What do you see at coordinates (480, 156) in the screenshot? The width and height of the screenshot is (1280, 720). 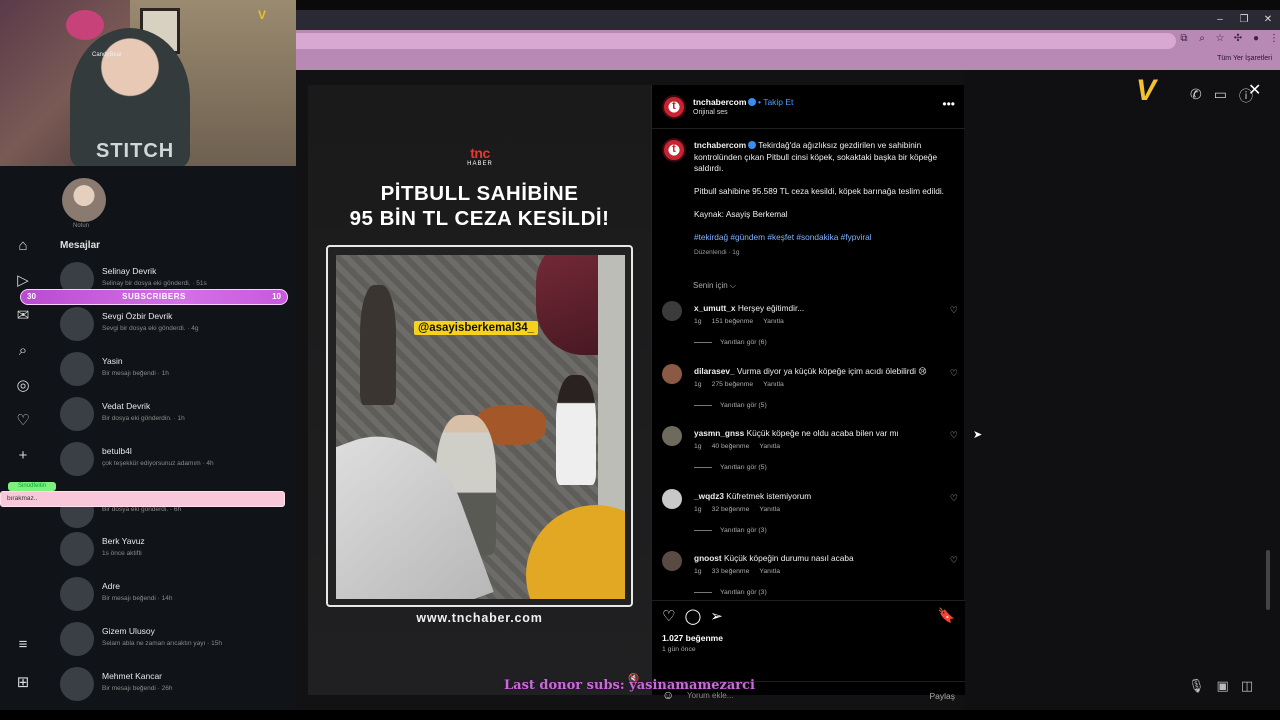 I see `tnc-haber-logo: tnc HABER` at bounding box center [480, 156].